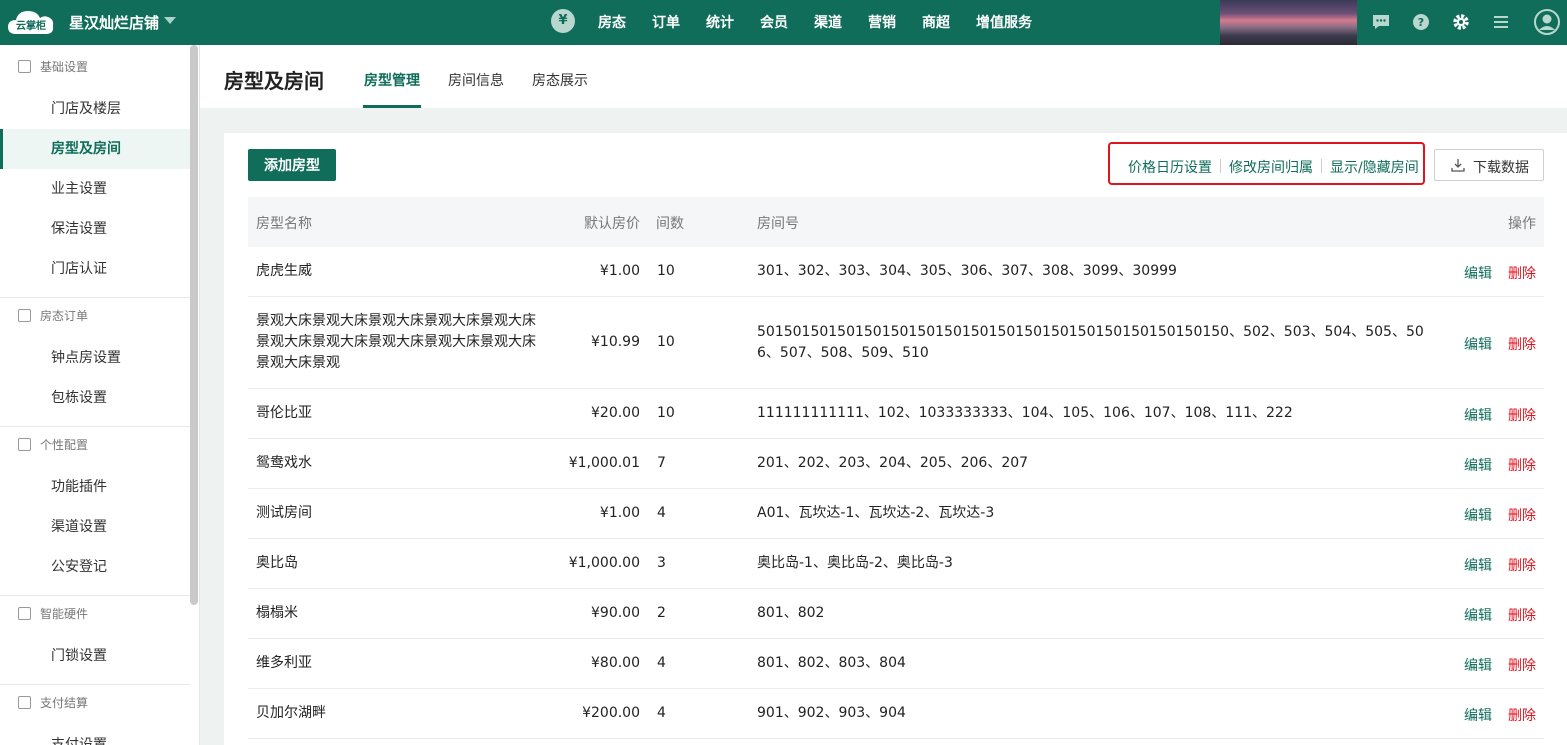 This screenshot has height=745, width=1567. I want to click on hamburger-menu-icon, so click(1501, 22).